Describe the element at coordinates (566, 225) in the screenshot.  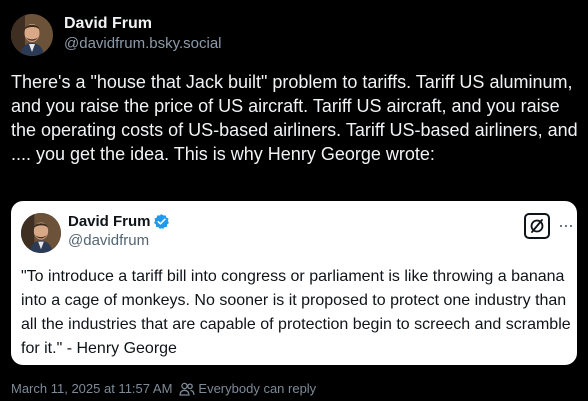
I see `more-options-icon: ···` at that location.